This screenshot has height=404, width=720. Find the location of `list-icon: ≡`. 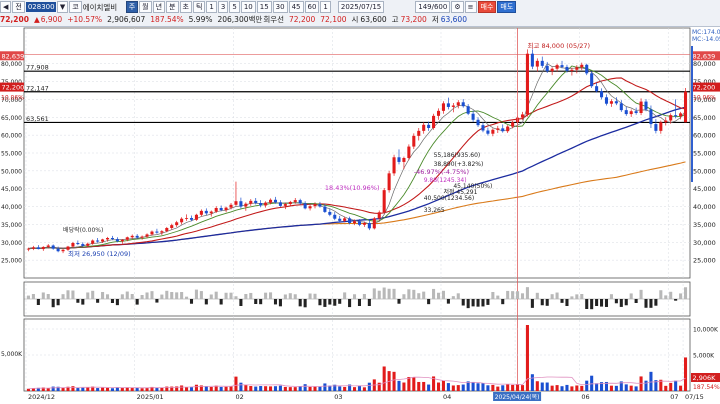

list-icon: ≡ is located at coordinates (470, 7).